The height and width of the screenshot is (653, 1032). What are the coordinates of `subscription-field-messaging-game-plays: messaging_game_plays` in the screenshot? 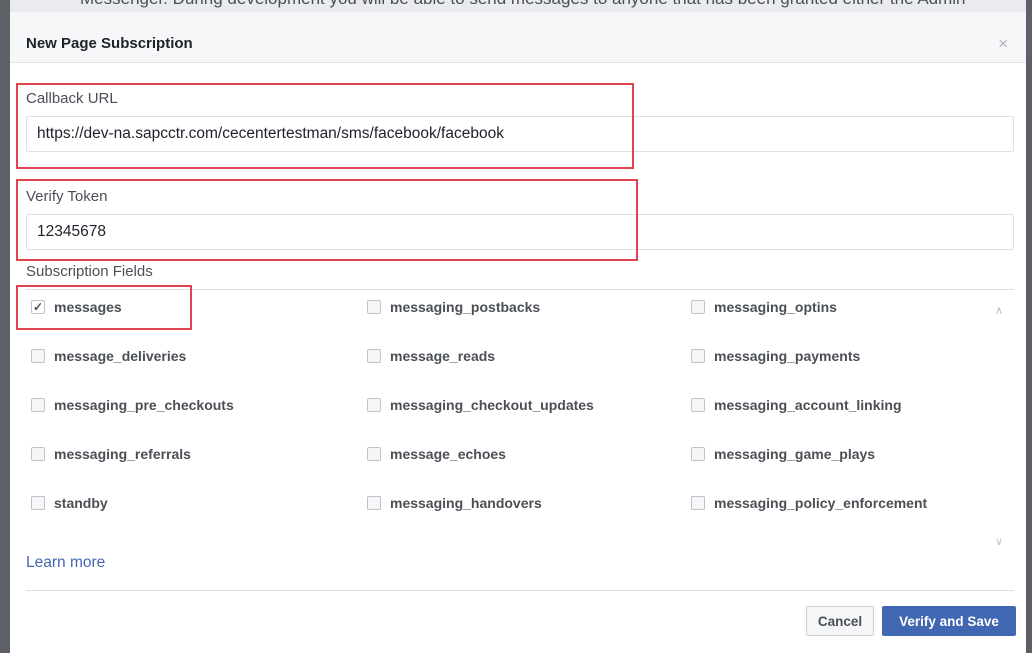 It's located at (783, 454).